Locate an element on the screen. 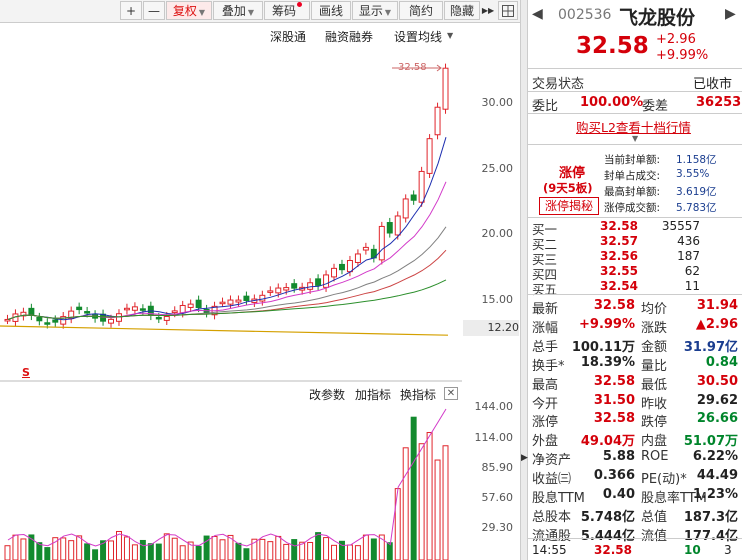  vol-tick-85: 85.90 is located at coordinates (497, 467).